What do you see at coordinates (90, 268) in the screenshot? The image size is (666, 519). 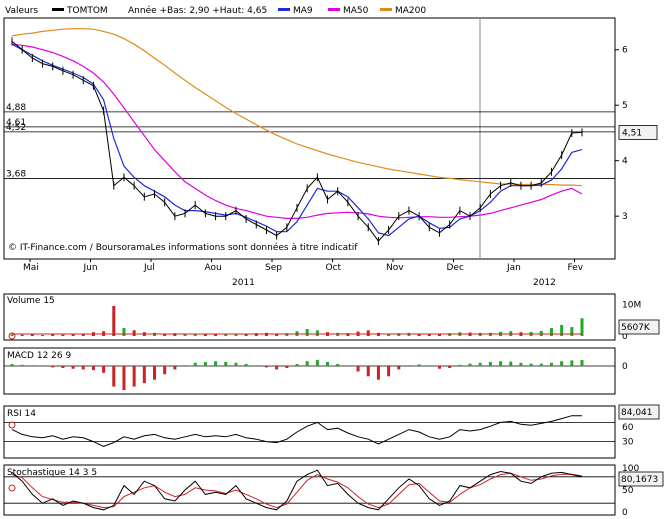 I see `month-label: Jun` at bounding box center [90, 268].